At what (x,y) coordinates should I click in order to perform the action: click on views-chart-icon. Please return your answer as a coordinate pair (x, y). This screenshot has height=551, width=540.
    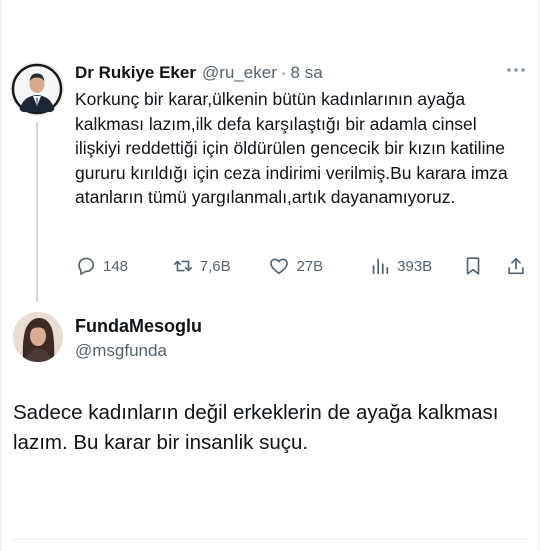
    Looking at the image, I should click on (380, 266).